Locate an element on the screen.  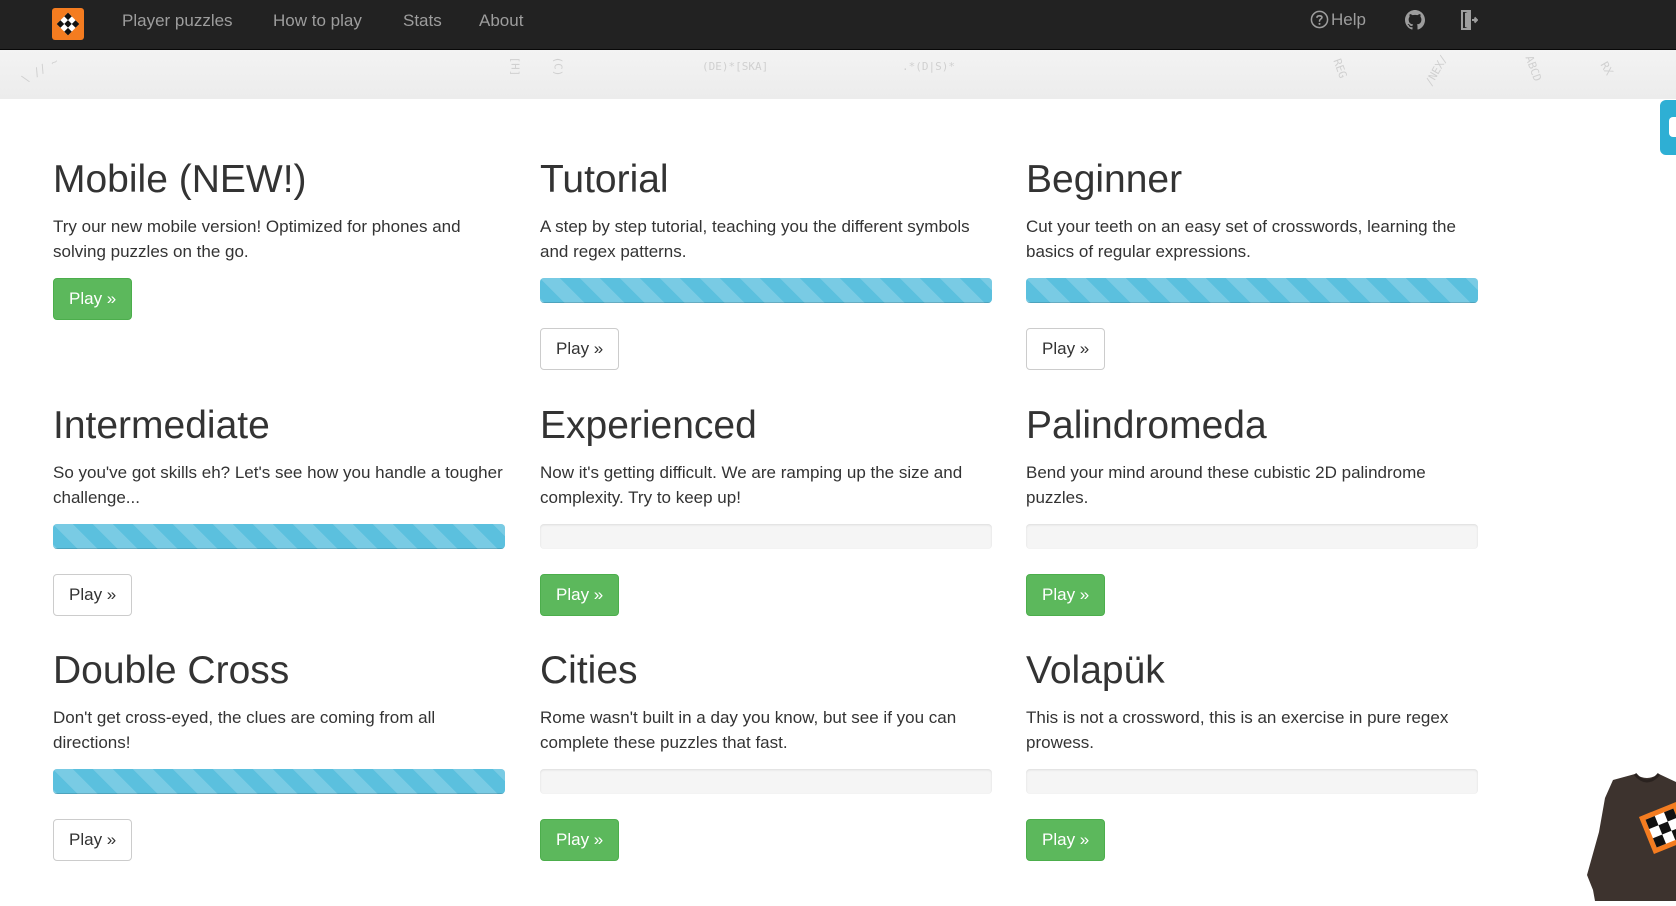
help-link: Help is located at coordinates (1341, 21).